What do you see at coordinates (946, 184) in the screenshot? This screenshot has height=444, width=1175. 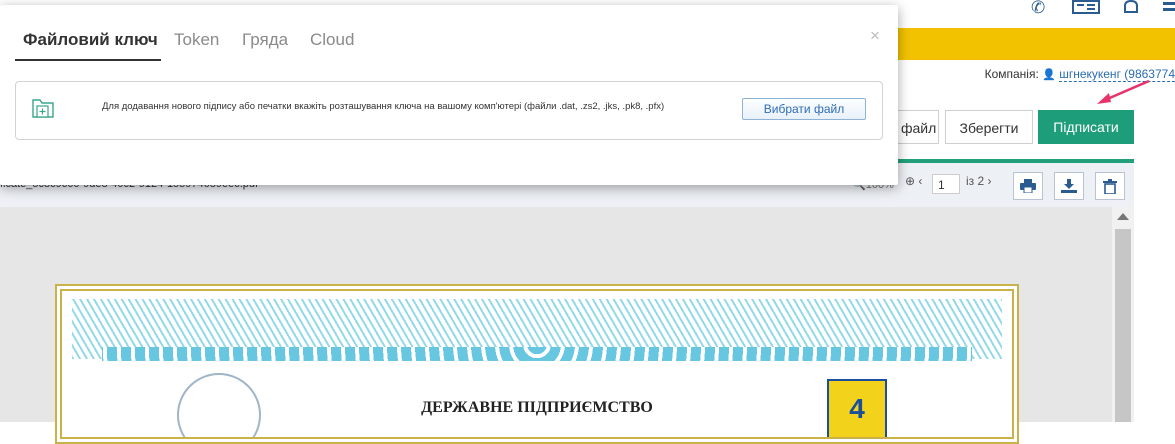 I see `page-number-input: 1` at bounding box center [946, 184].